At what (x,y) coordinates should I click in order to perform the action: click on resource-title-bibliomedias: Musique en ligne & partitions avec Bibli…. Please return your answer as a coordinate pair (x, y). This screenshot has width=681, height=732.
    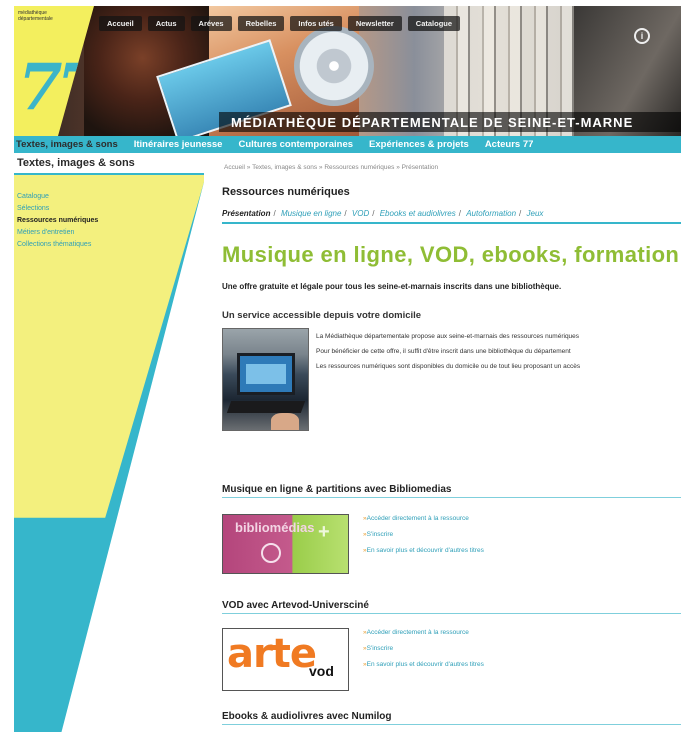
    Looking at the image, I should click on (451, 491).